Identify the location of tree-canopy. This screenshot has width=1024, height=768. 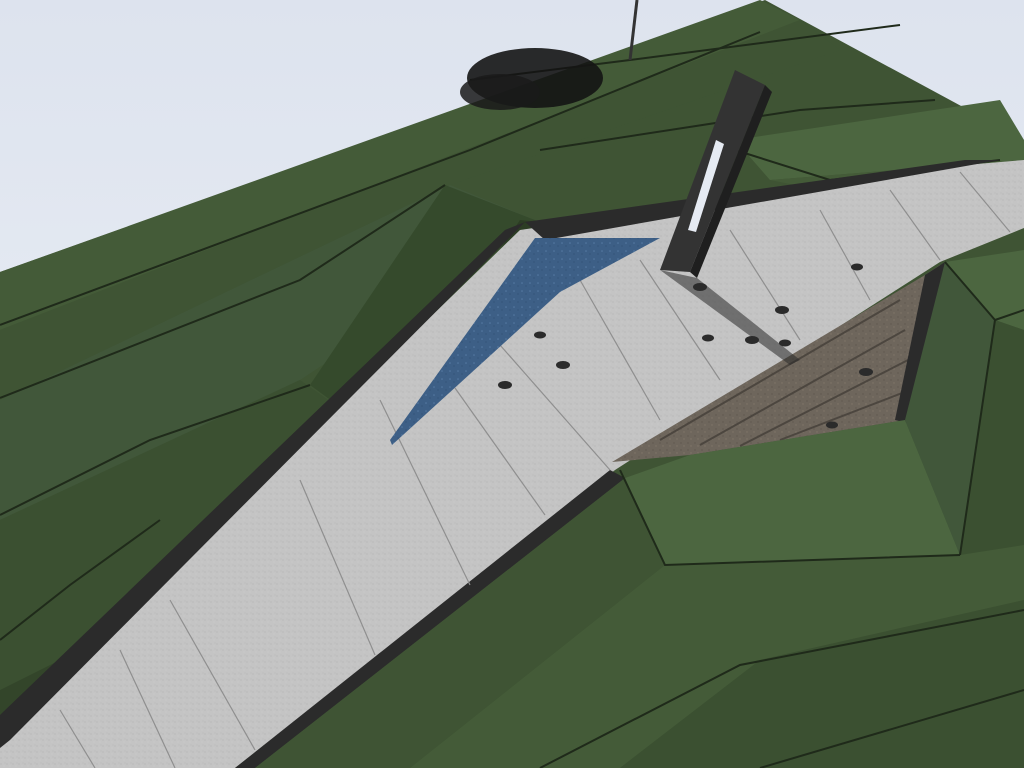
(500, 92).